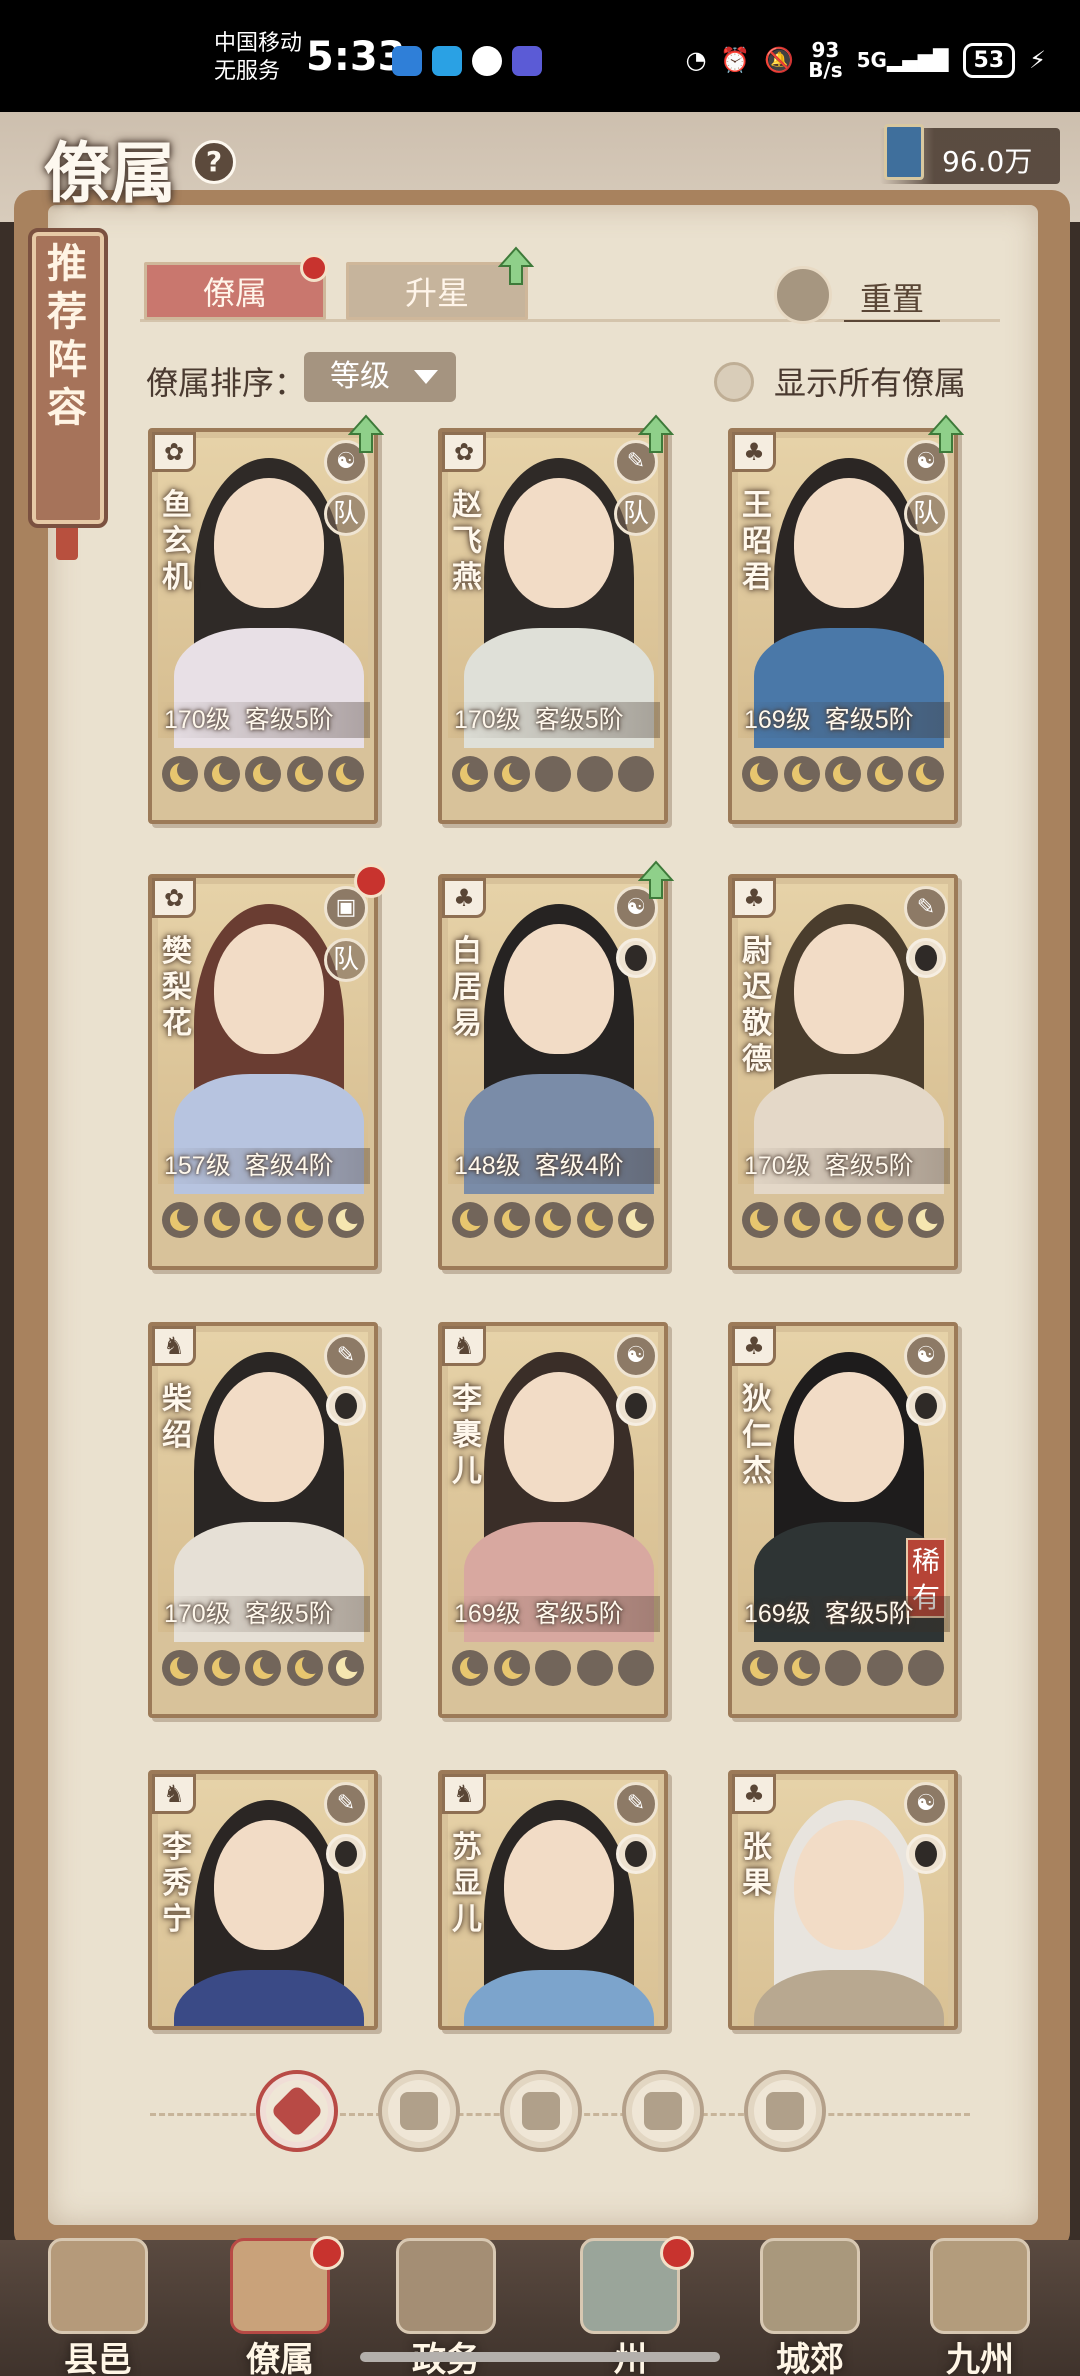  Describe the element at coordinates (467, 1883) in the screenshot. I see `retainer-name: 苏显儿` at that location.